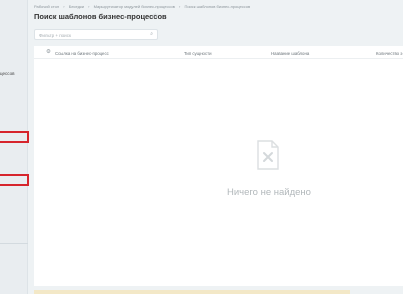 The width and height of the screenshot is (403, 294). Describe the element at coordinates (76, 6) in the screenshot. I see `breadcrumb-item: Беседки` at that location.